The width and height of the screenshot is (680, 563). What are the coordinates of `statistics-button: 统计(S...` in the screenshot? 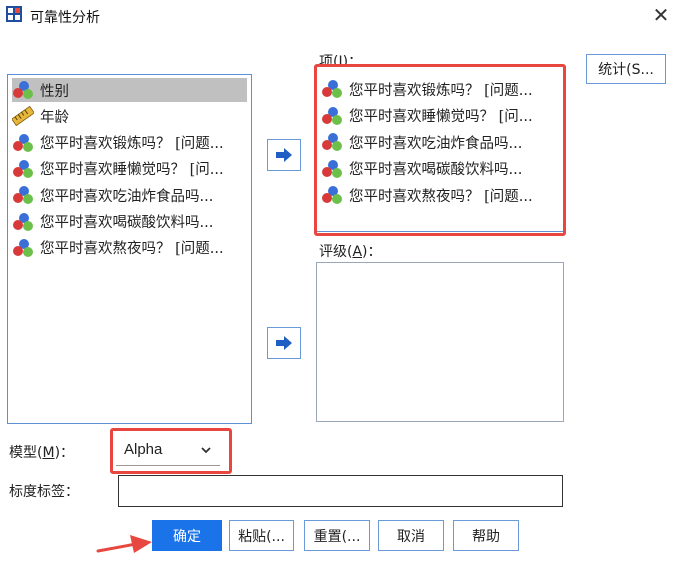 It's located at (626, 69).